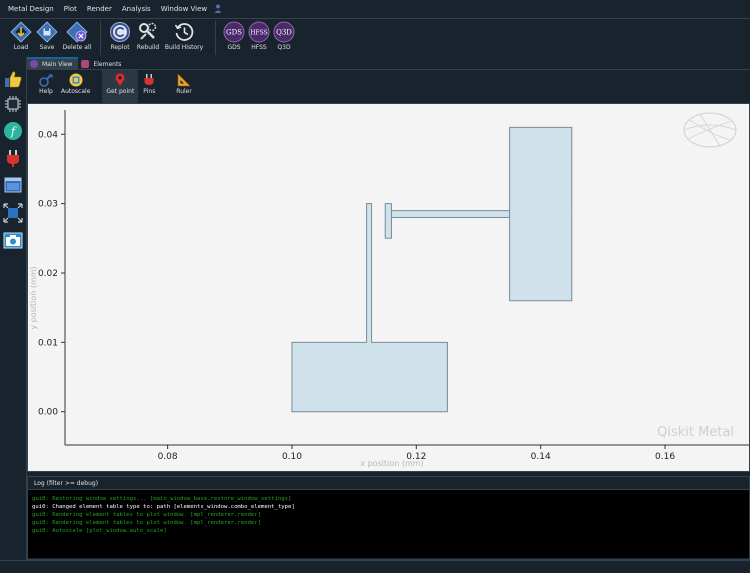  I want to click on pins-button: Pins, so click(149, 86).